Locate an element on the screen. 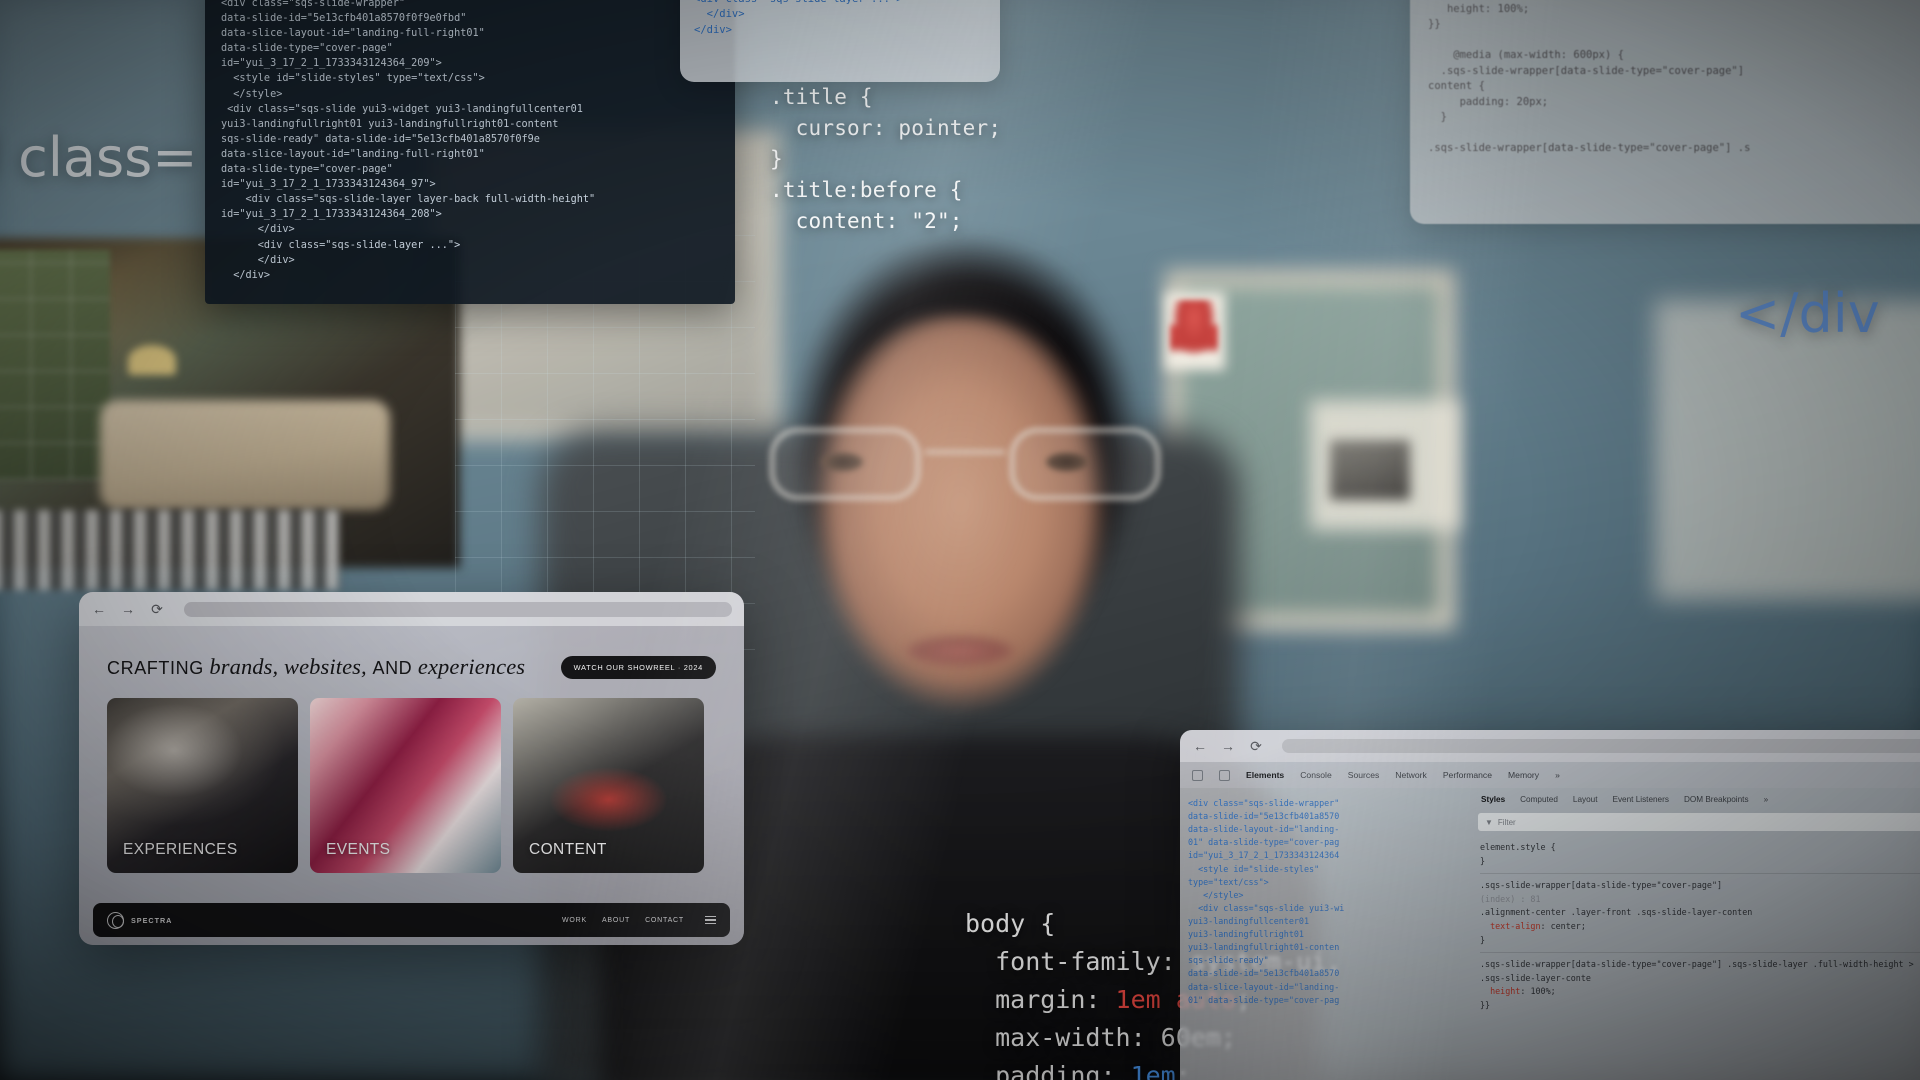 The image size is (1920, 1080). tab-network: Network is located at coordinates (1411, 775).